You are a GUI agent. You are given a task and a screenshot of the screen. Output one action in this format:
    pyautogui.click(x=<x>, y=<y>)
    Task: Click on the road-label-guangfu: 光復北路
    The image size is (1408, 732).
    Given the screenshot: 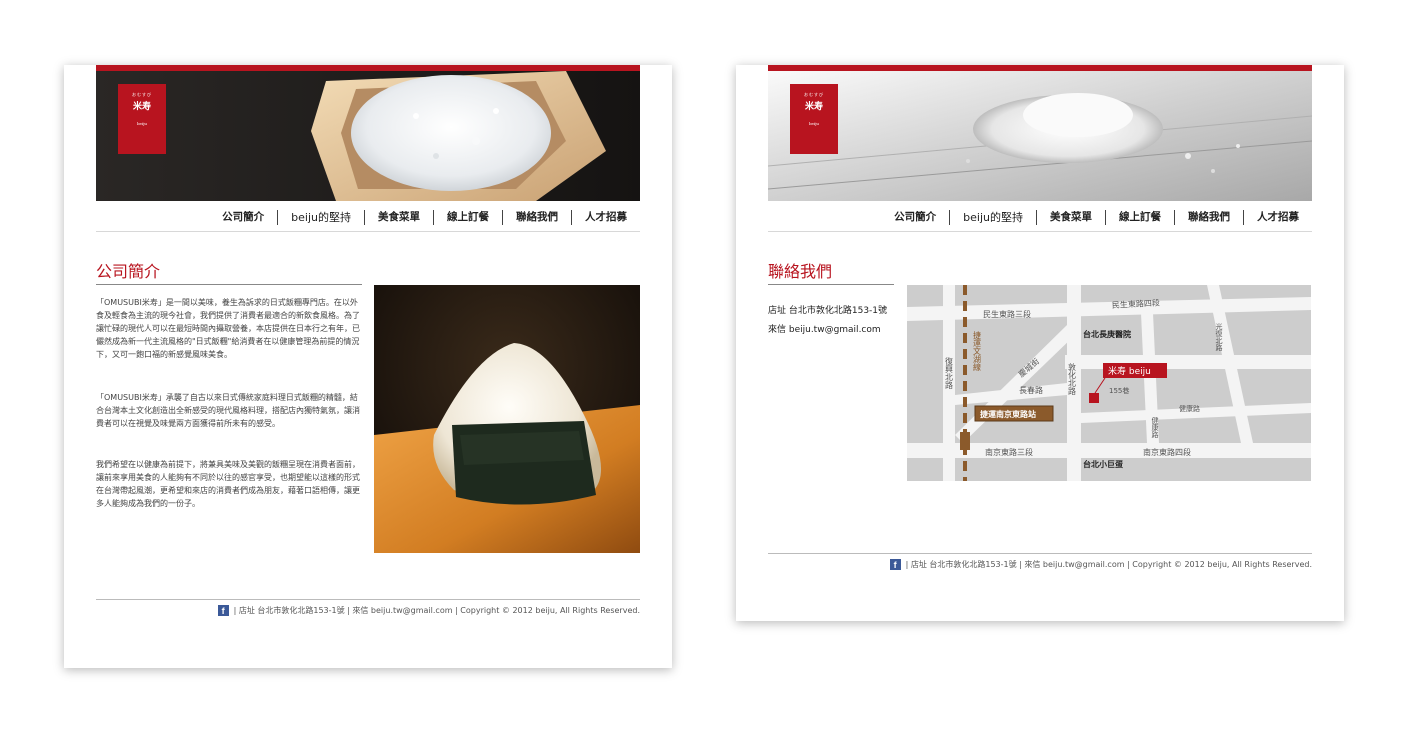 What is the action you would take?
    pyautogui.click(x=1219, y=337)
    